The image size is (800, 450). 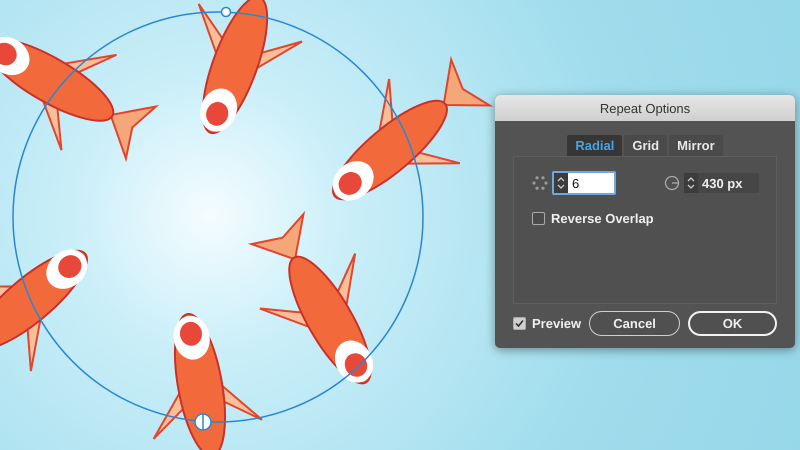 I want to click on instances-icon, so click(x=540, y=183).